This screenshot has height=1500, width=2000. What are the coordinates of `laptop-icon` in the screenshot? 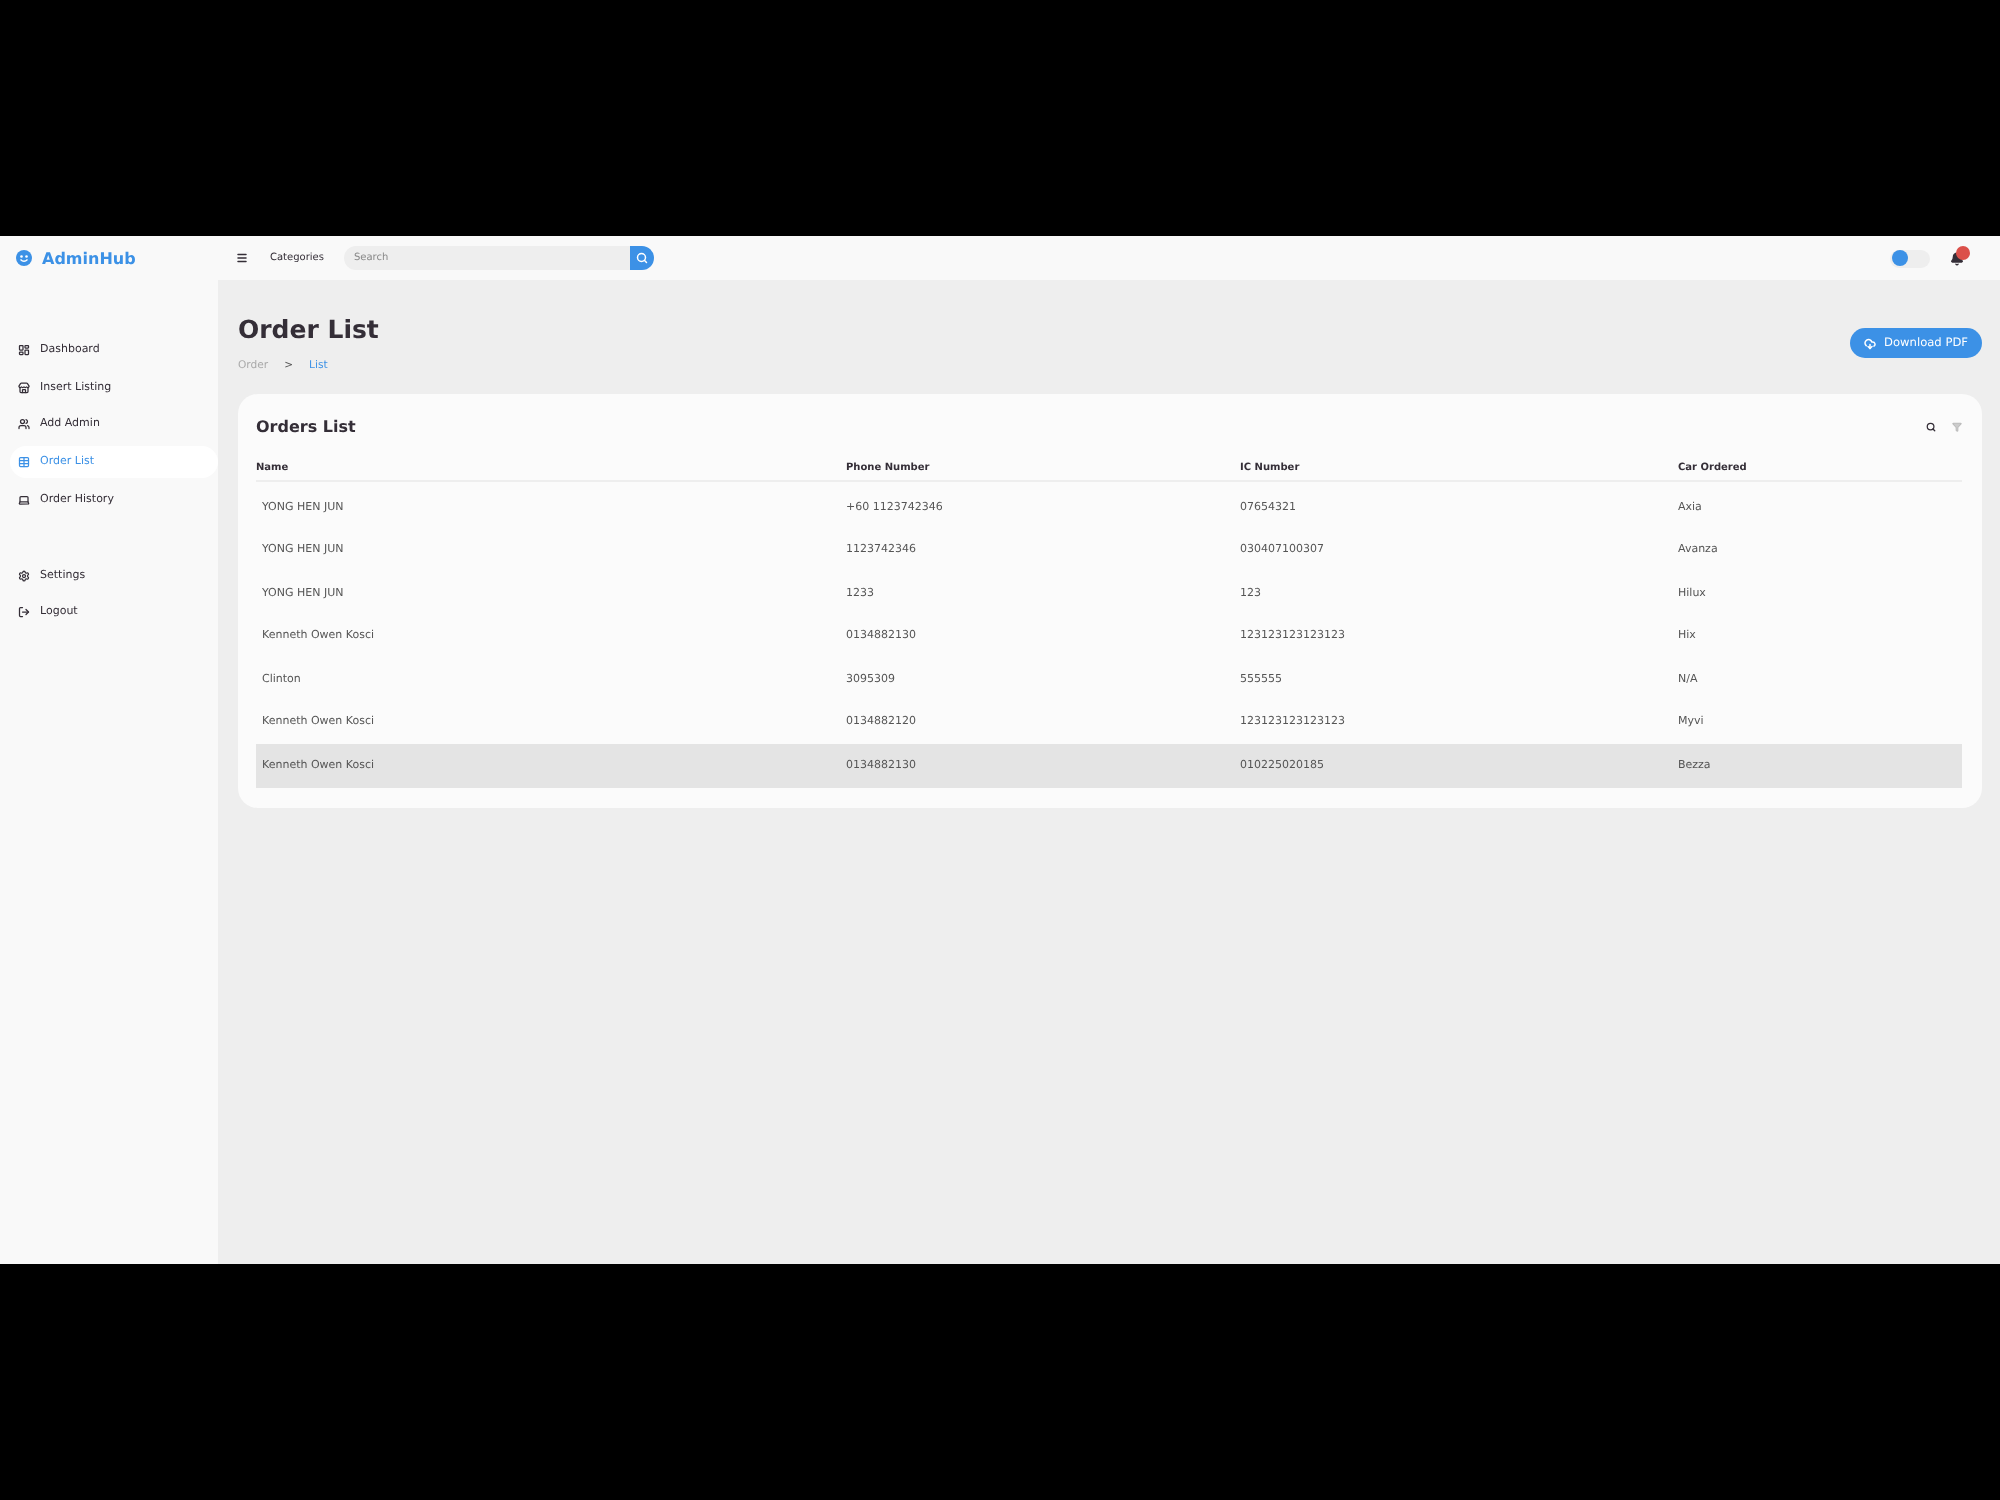 It's located at (24, 499).